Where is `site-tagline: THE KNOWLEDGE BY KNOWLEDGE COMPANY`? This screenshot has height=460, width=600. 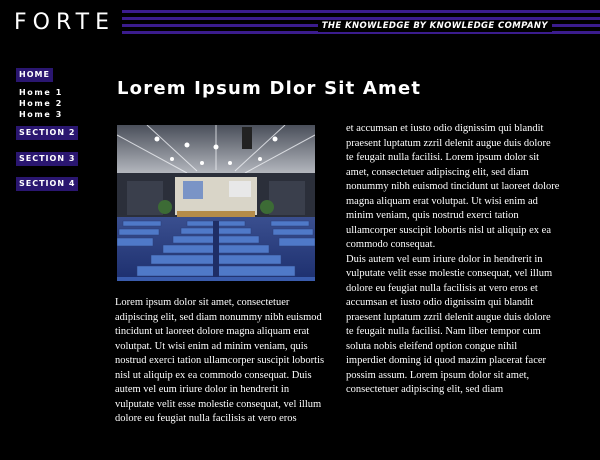 site-tagline: THE KNOWLEDGE BY KNOWLEDGE COMPANY is located at coordinates (434, 26).